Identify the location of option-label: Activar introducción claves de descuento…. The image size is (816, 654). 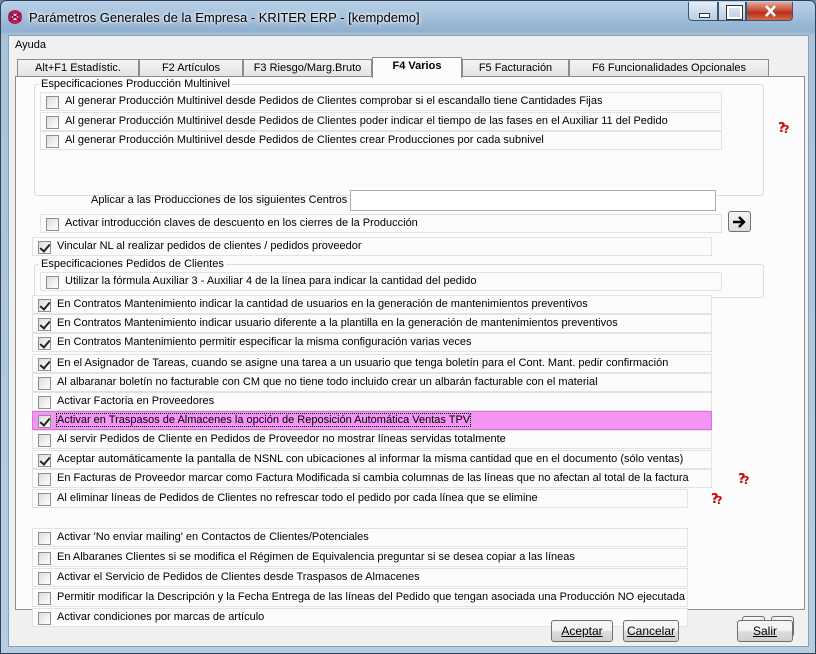
(241, 223).